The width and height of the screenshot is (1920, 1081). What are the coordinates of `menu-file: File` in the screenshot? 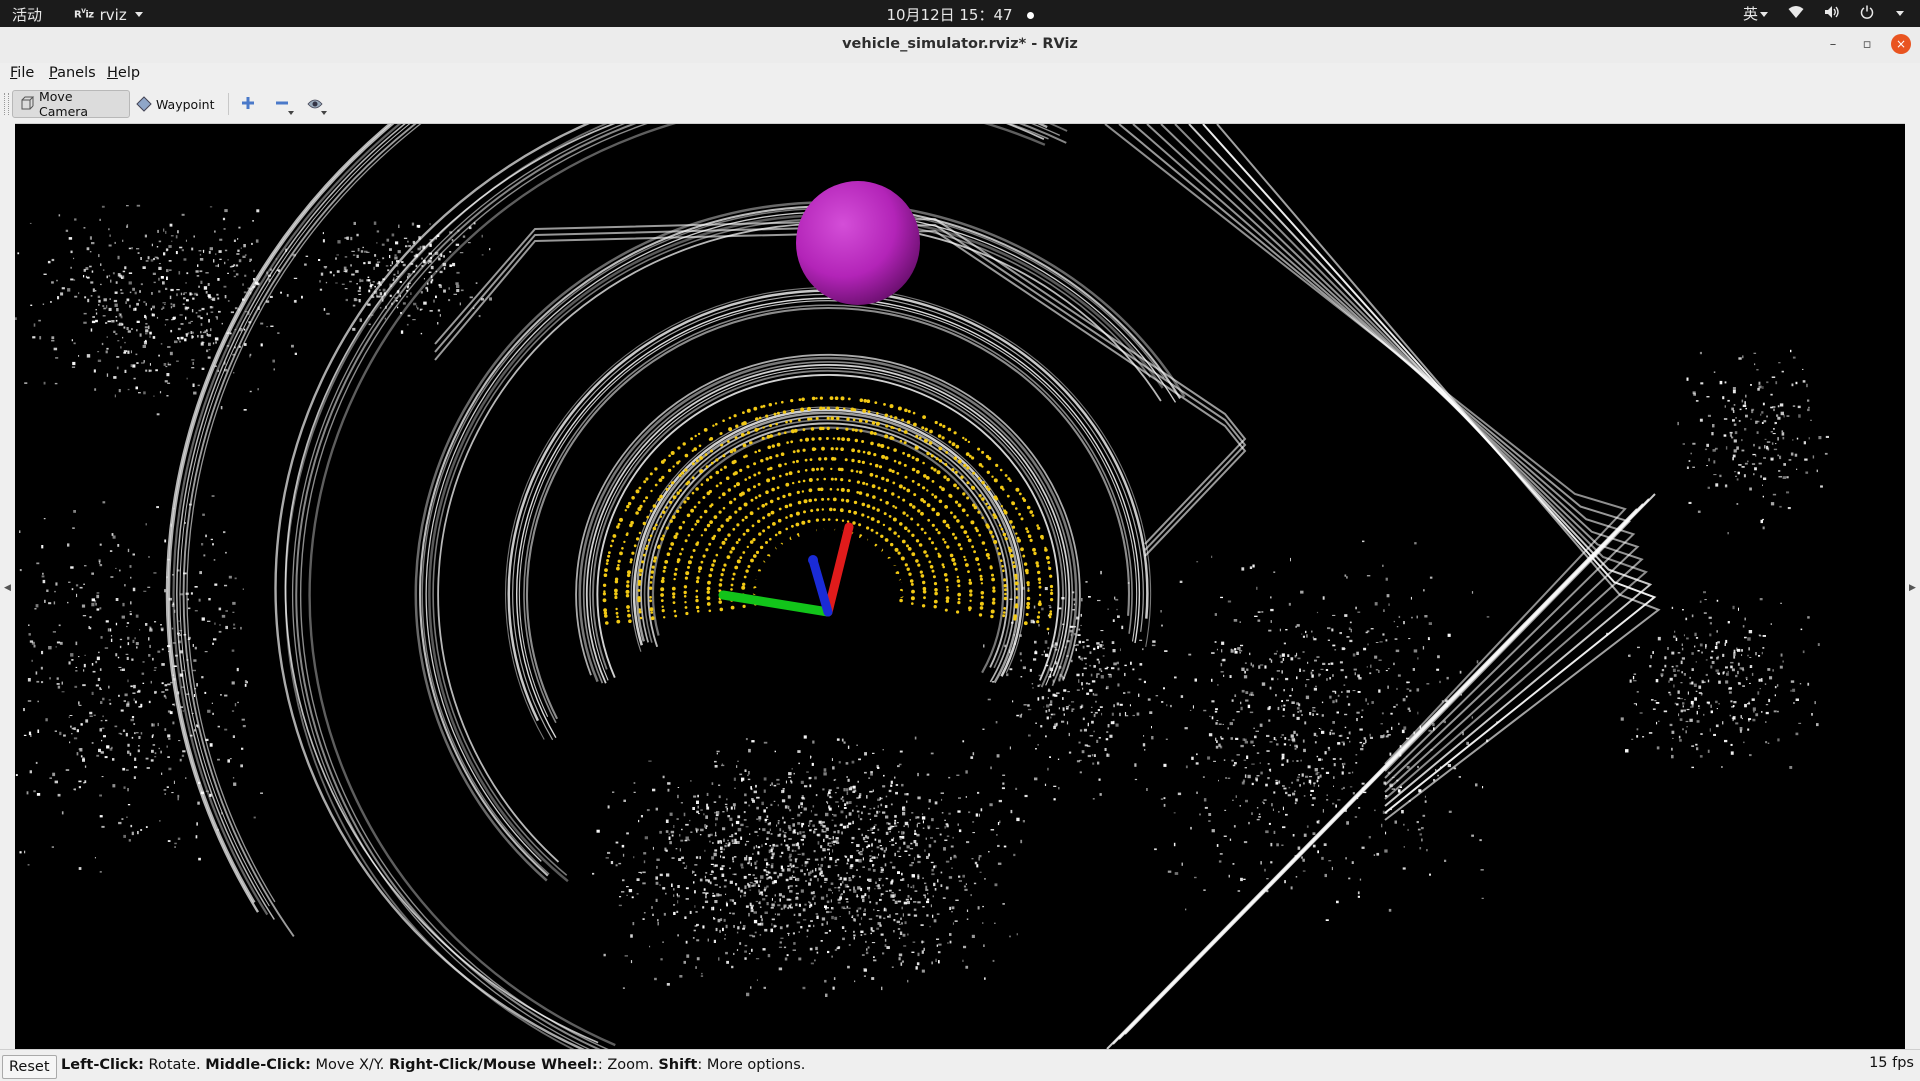 It's located at (22, 73).